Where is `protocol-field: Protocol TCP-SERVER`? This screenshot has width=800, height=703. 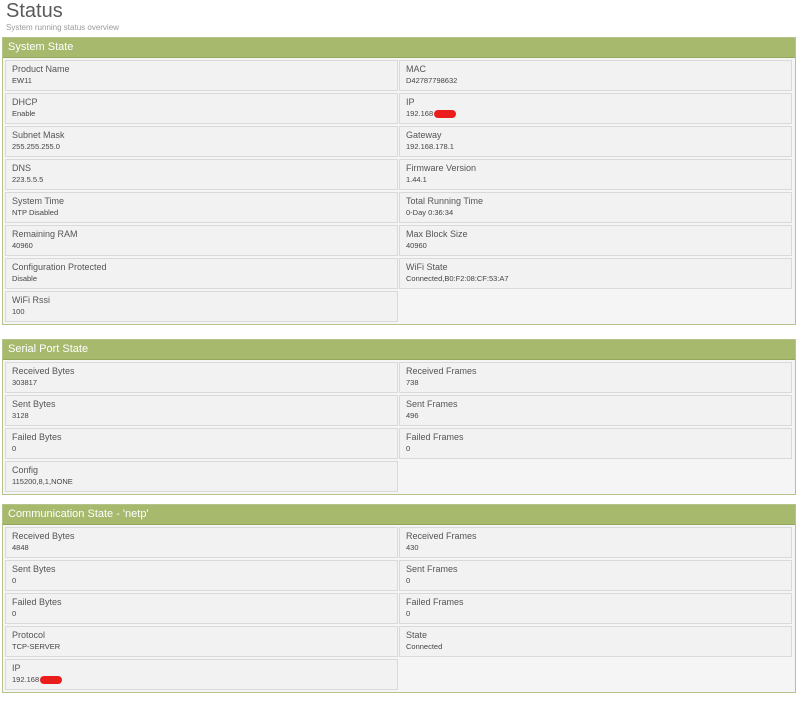 protocol-field: Protocol TCP-SERVER is located at coordinates (201, 641).